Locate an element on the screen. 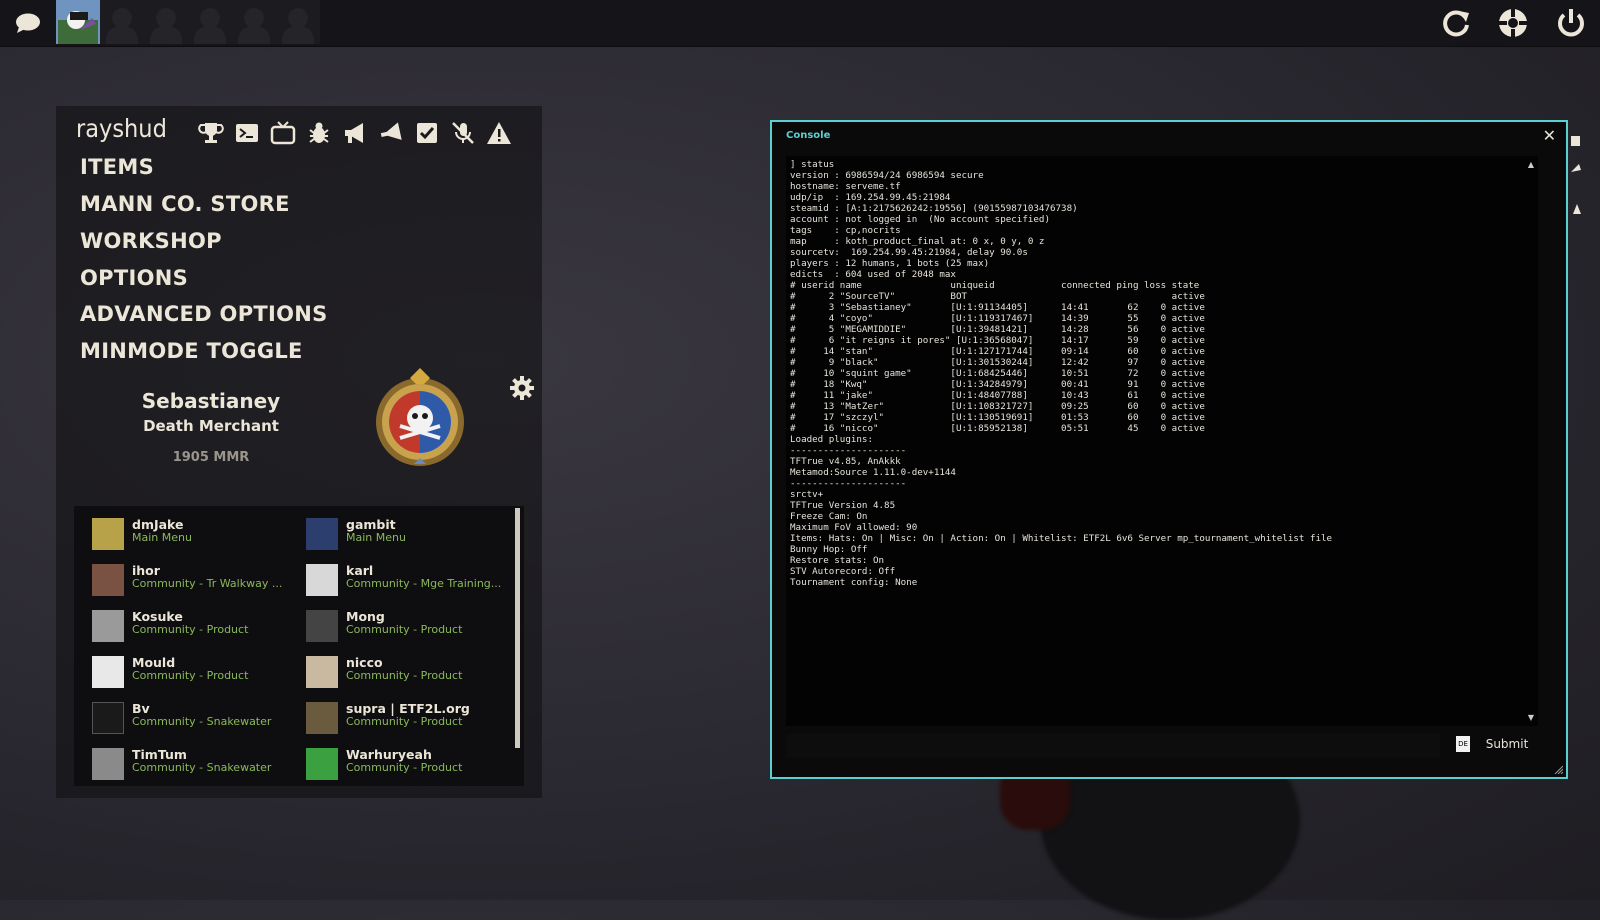  scroll-up-icon: ▲ is located at coordinates (1531, 164).